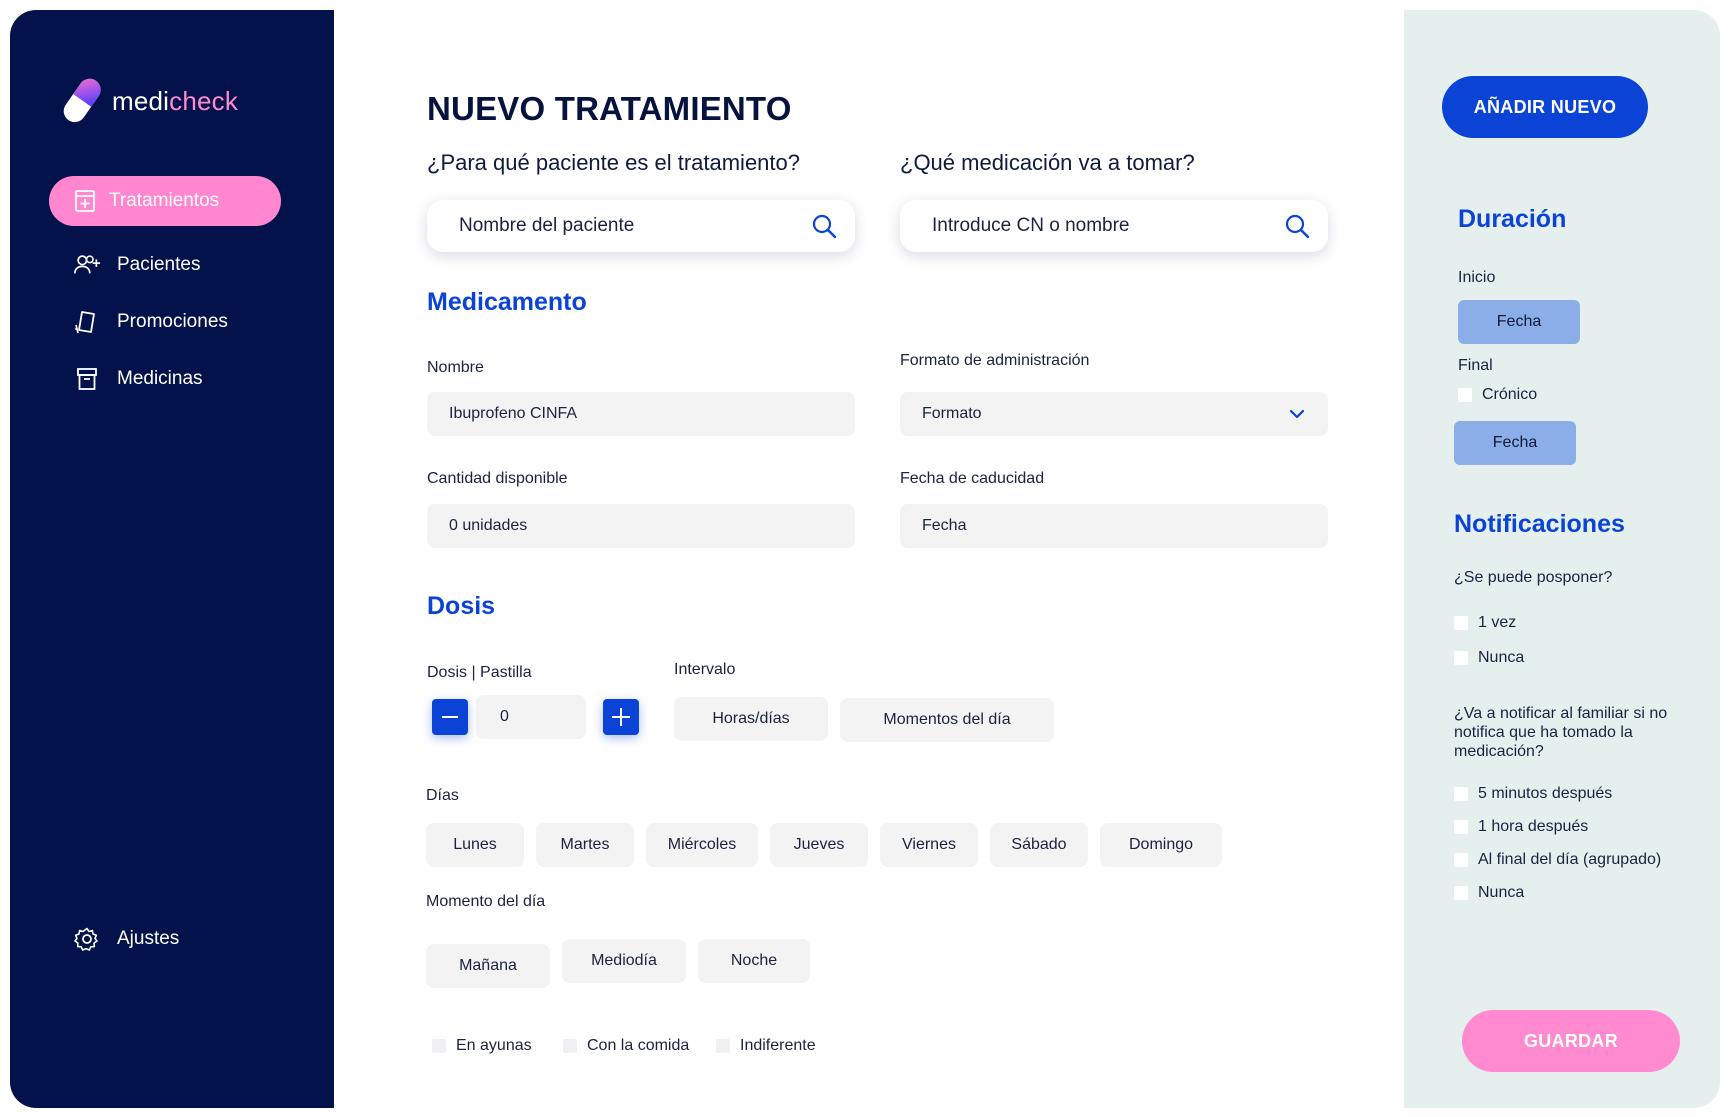 The image size is (1728, 1117). I want to click on inicio-date-button: Fecha, so click(1519, 322).